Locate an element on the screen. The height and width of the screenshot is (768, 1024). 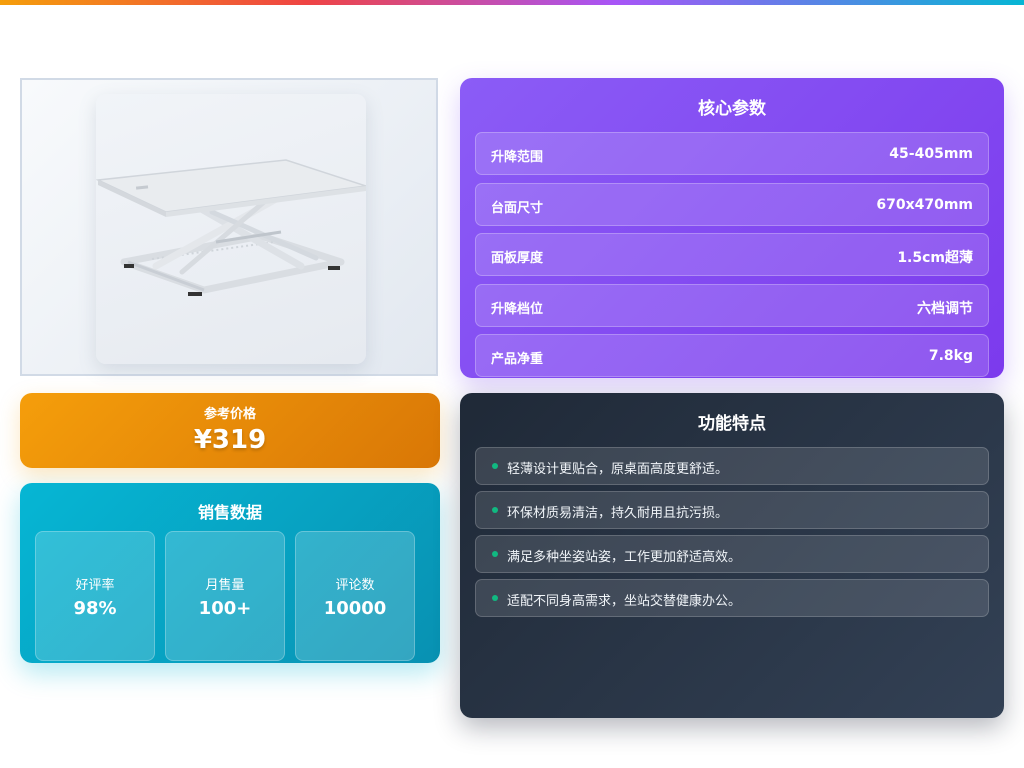
feature-item: 适配不同身高需求，坐站交替健康办公。 is located at coordinates (732, 598).